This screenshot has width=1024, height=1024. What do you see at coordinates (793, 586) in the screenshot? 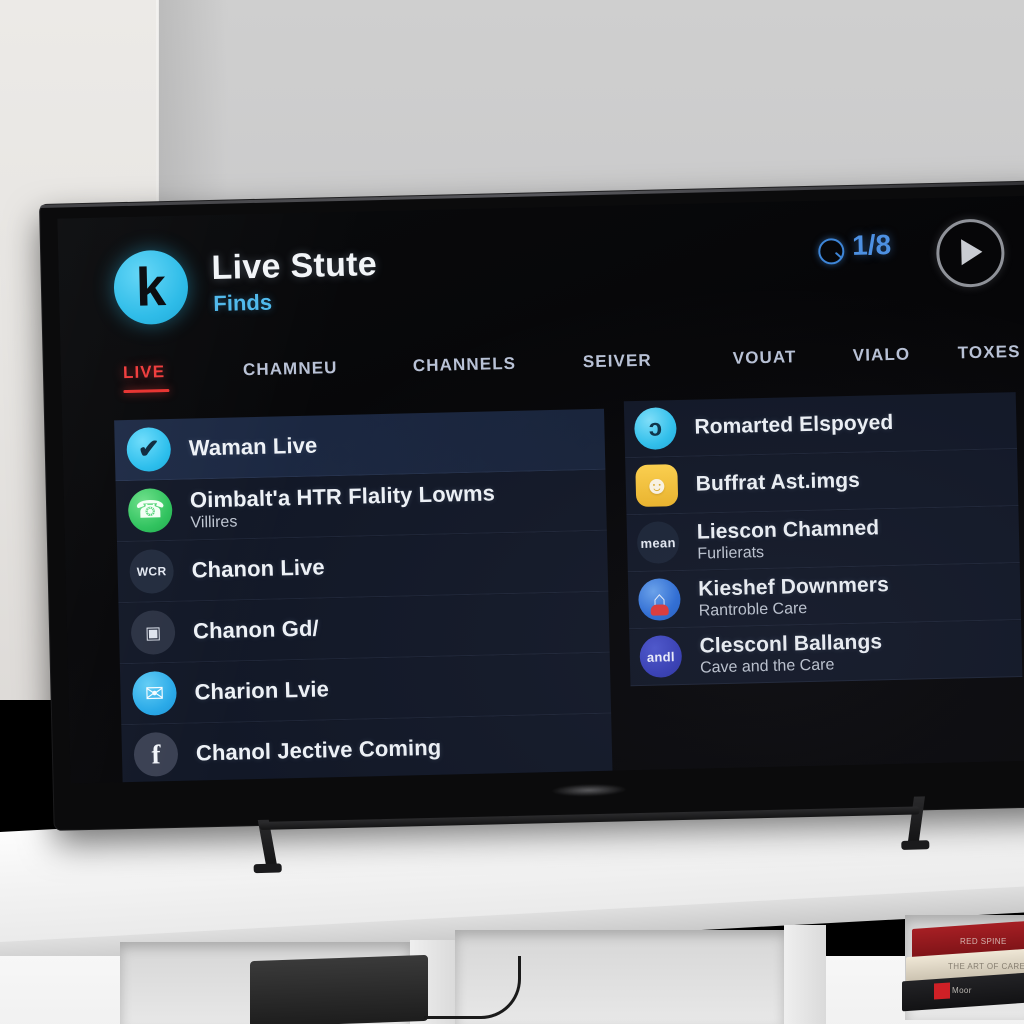
I see `list-item-title: Kieshef Downmers` at bounding box center [793, 586].